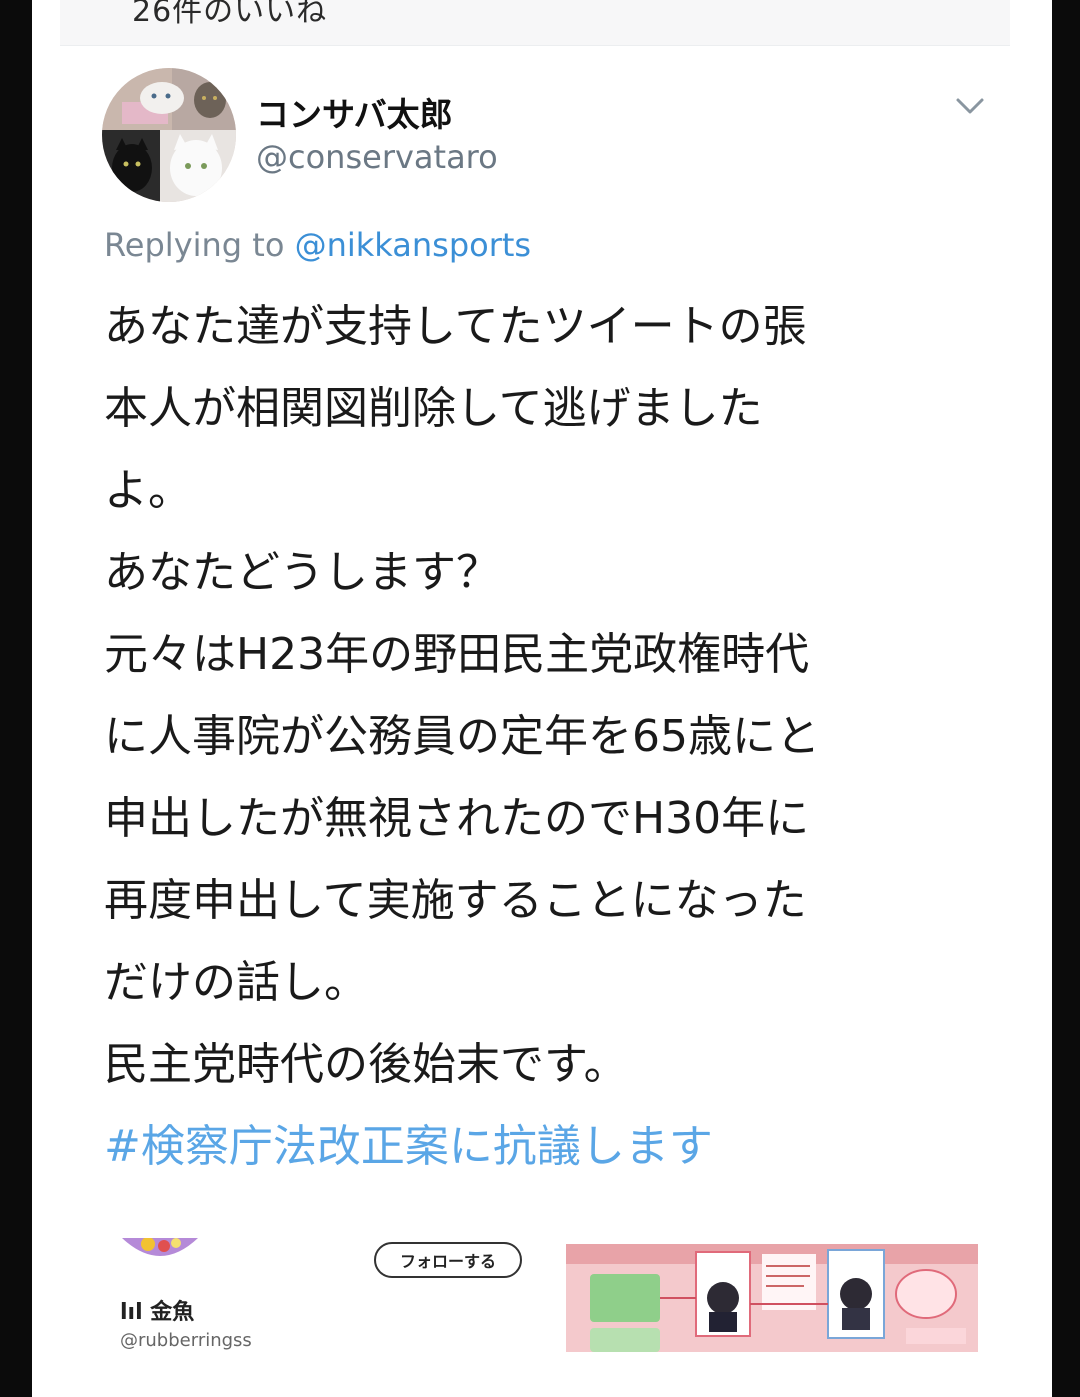 This screenshot has width=1080, height=1397. I want to click on tweet-text-line: 本人が相関図削除して逃げました, so click(433, 408).